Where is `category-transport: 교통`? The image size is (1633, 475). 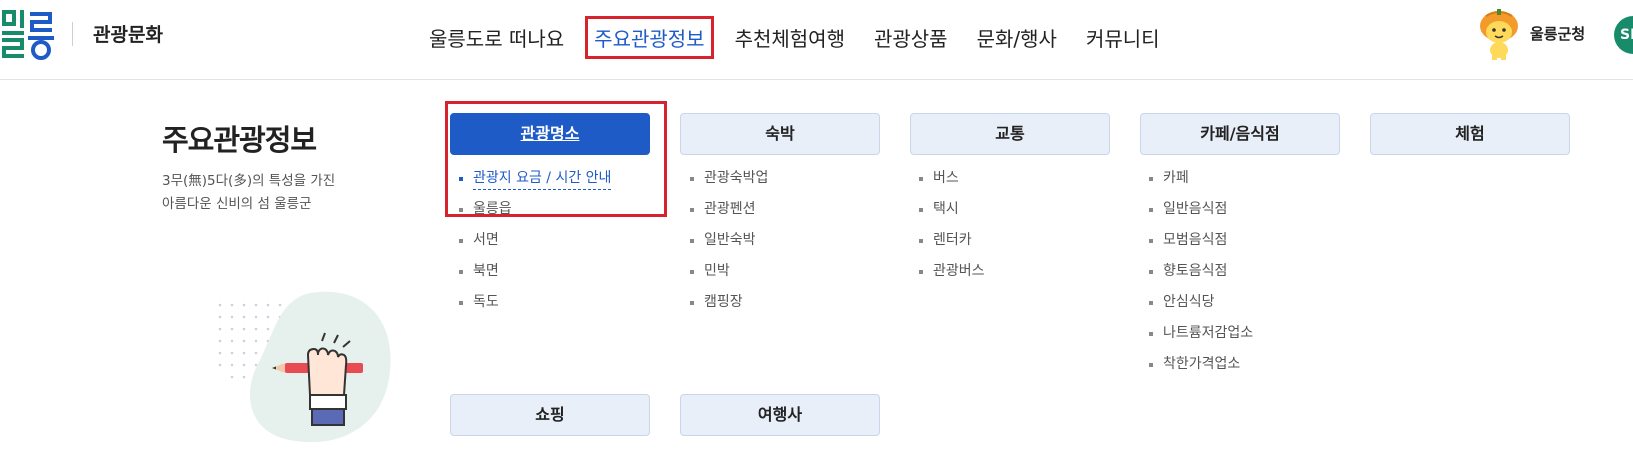 category-transport: 교통 is located at coordinates (1010, 134).